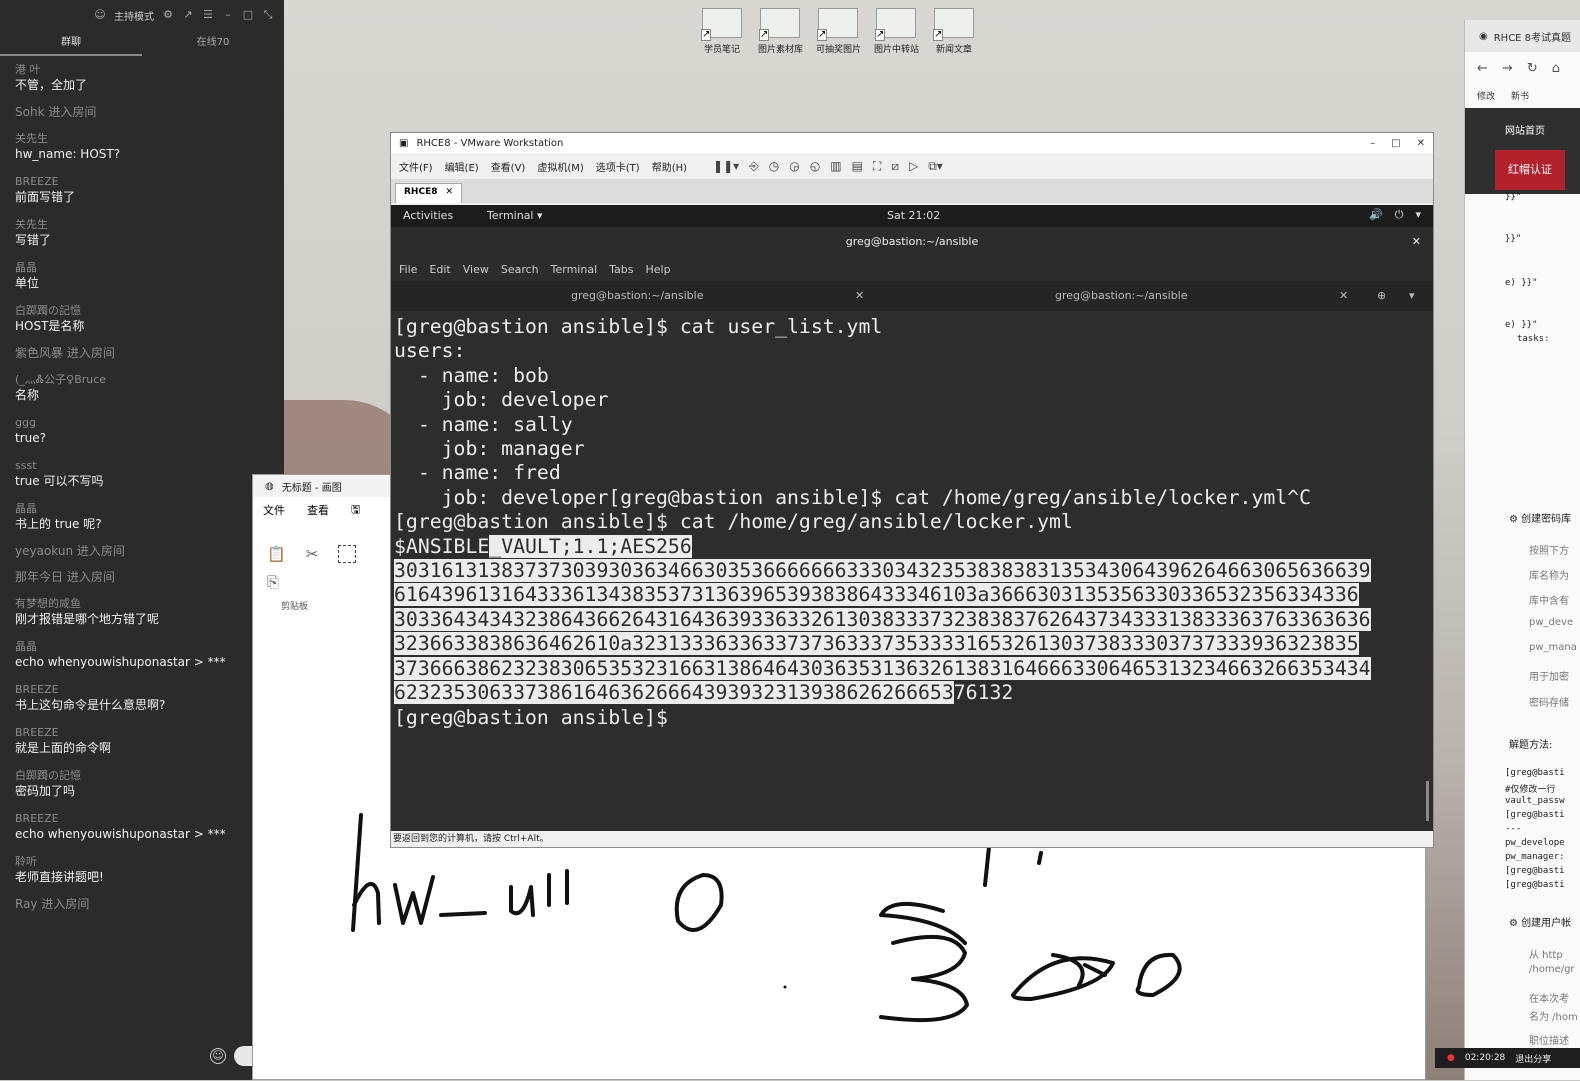  I want to click on menu-edit: Edit, so click(439, 269).